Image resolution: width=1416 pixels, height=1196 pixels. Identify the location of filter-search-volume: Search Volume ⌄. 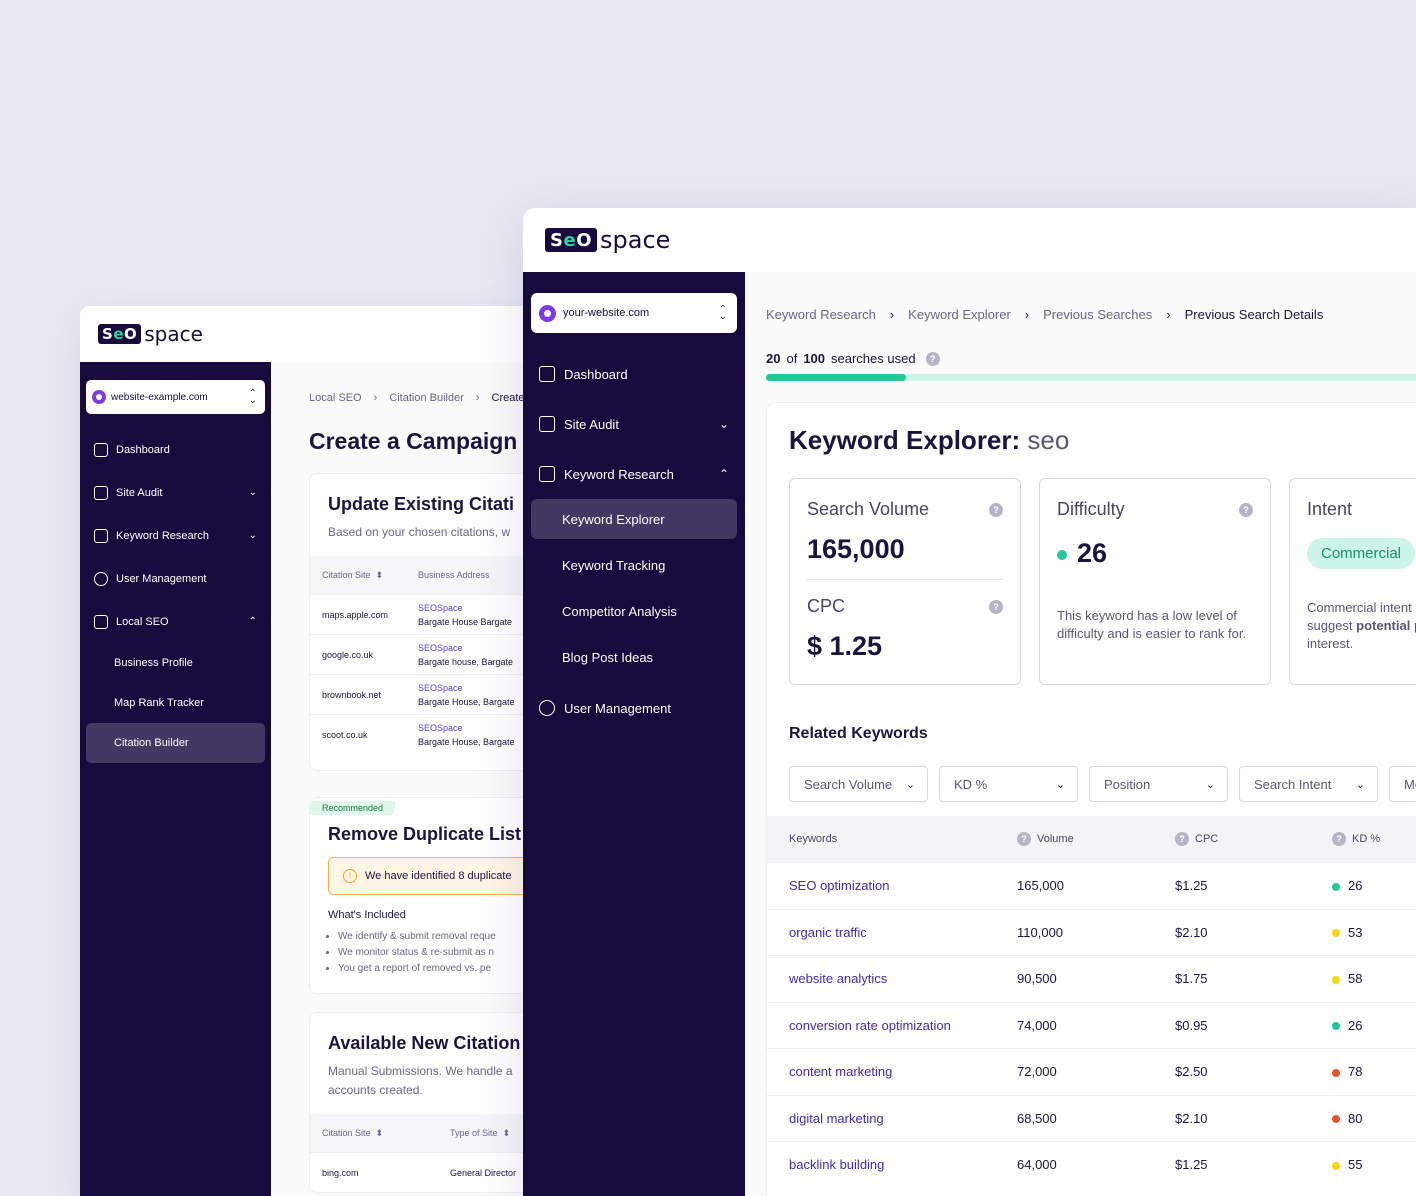
(858, 784).